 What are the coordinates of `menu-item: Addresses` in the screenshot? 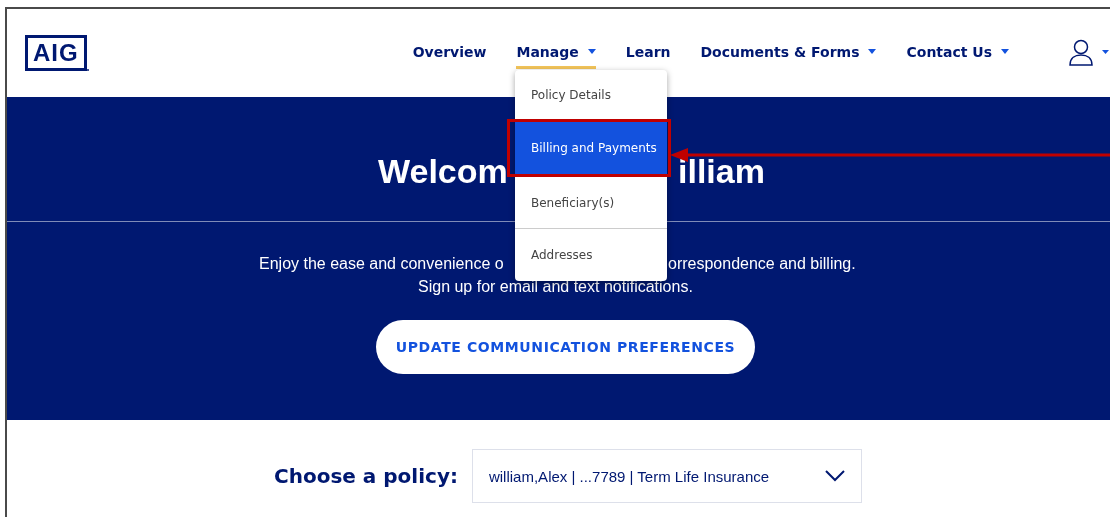 It's located at (591, 255).